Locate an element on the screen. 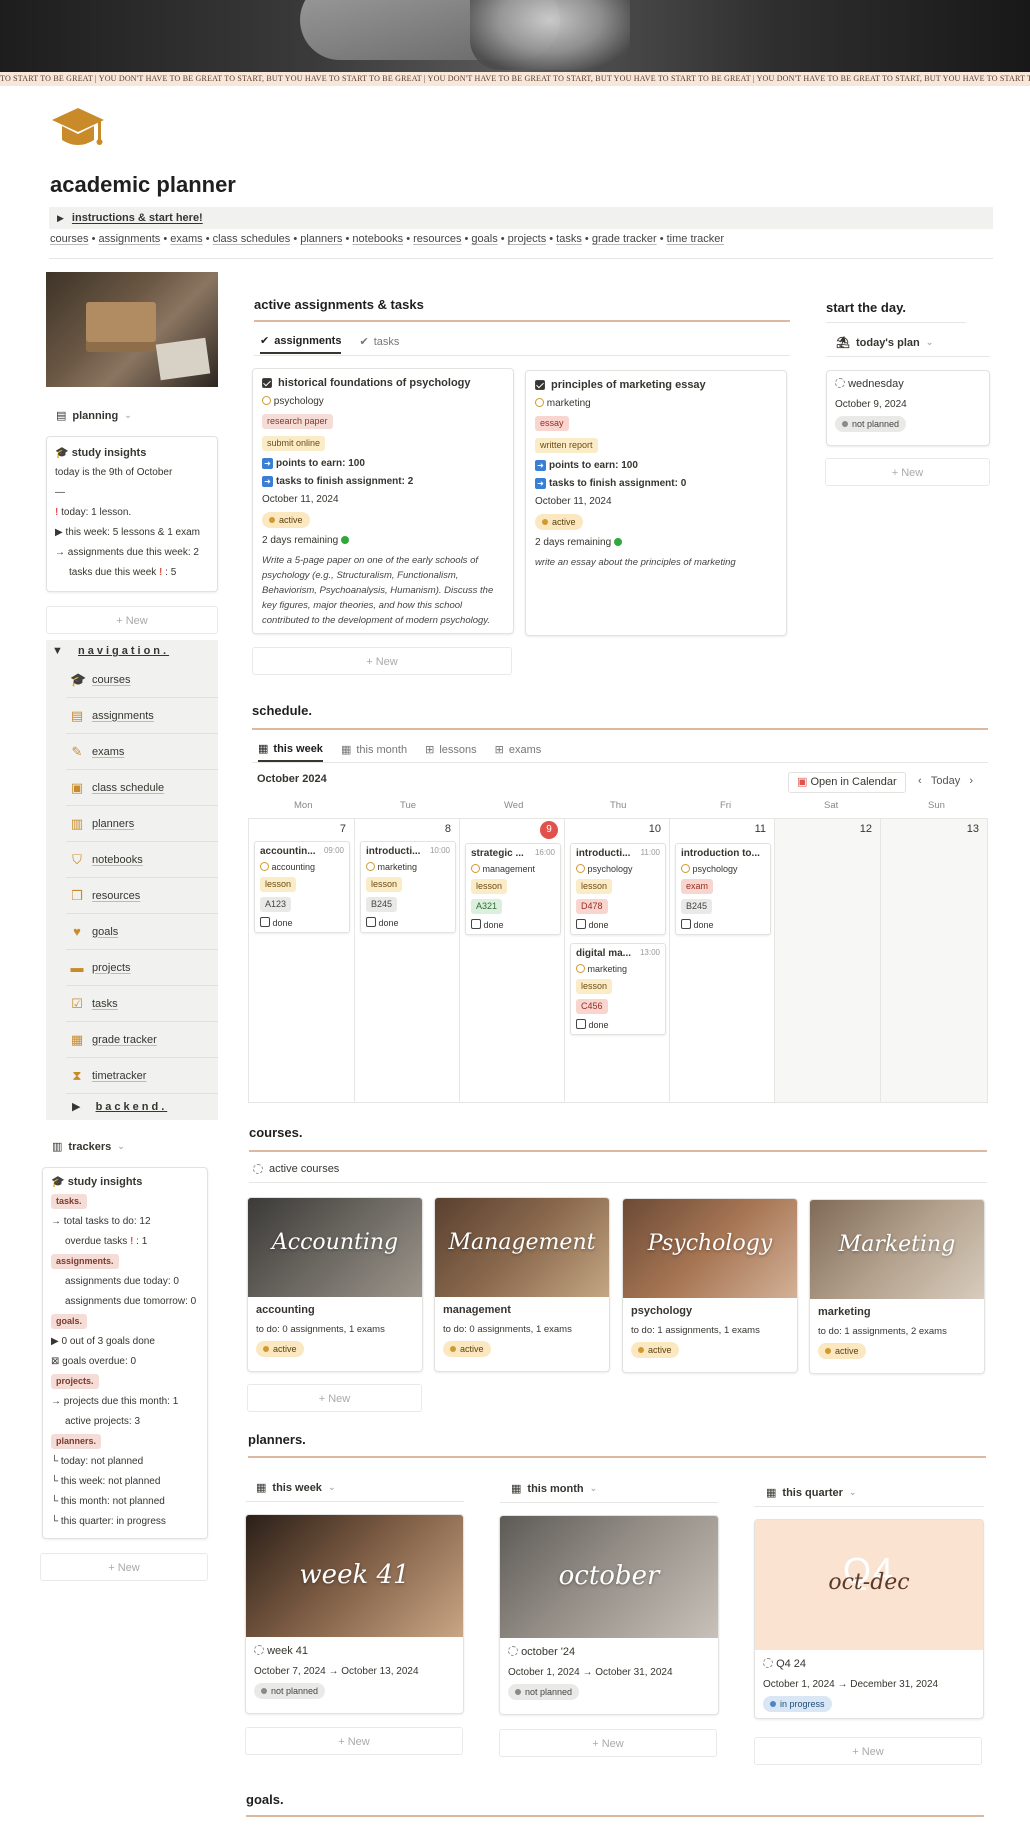 This screenshot has width=1030, height=1832. chevron-right-icon: › is located at coordinates (971, 781).